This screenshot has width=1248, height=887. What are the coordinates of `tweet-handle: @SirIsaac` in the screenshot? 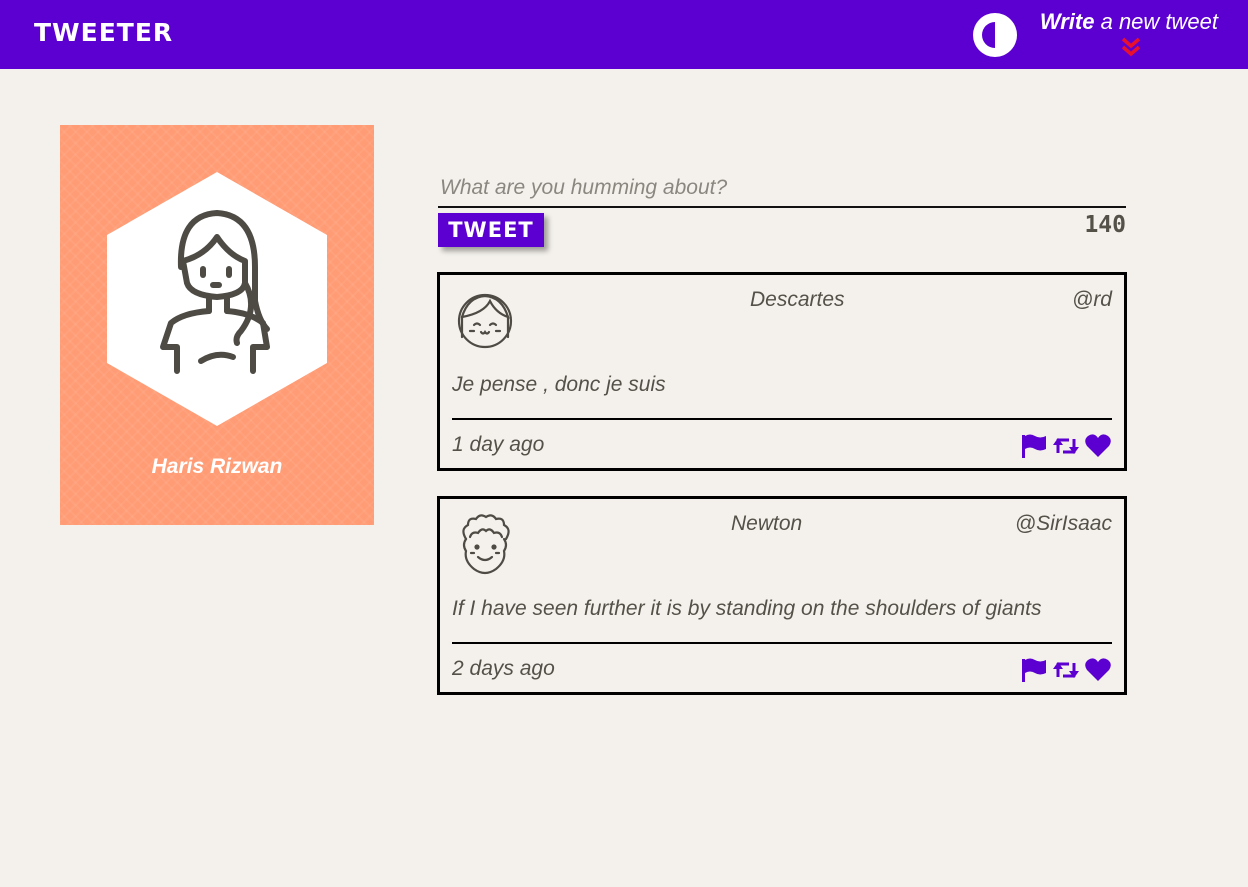 It's located at (1063, 524).